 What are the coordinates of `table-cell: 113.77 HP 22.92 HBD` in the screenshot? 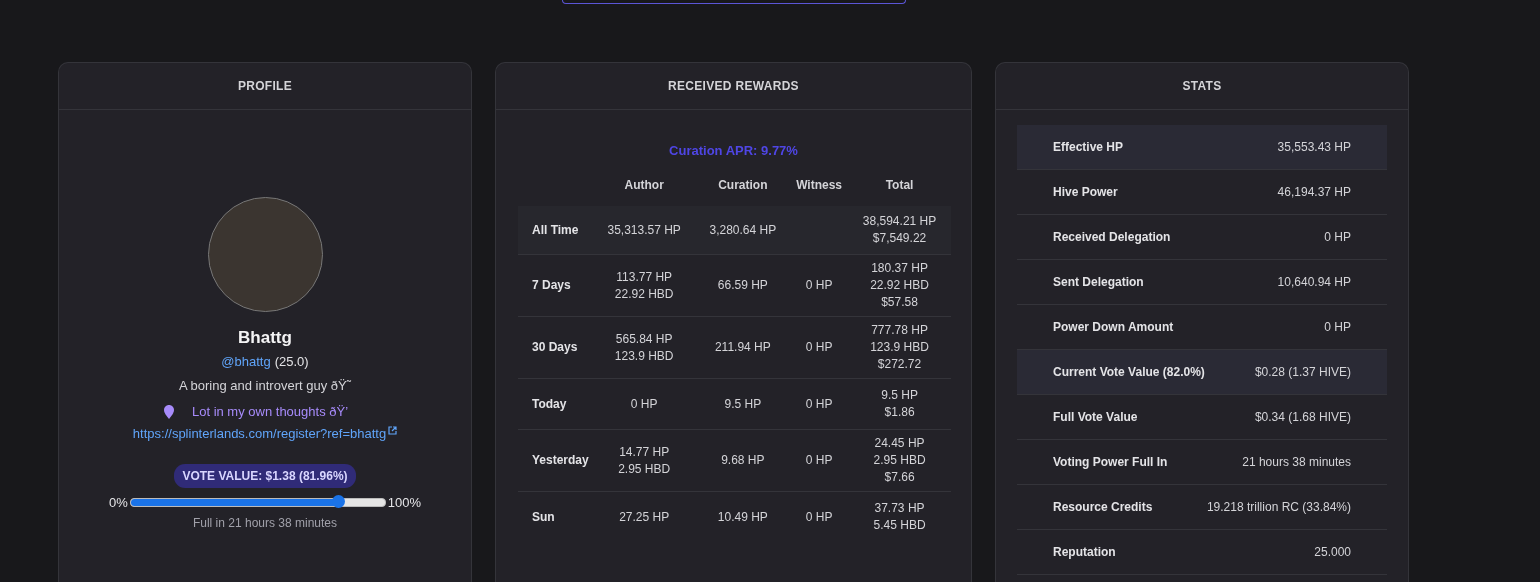 It's located at (644, 285).